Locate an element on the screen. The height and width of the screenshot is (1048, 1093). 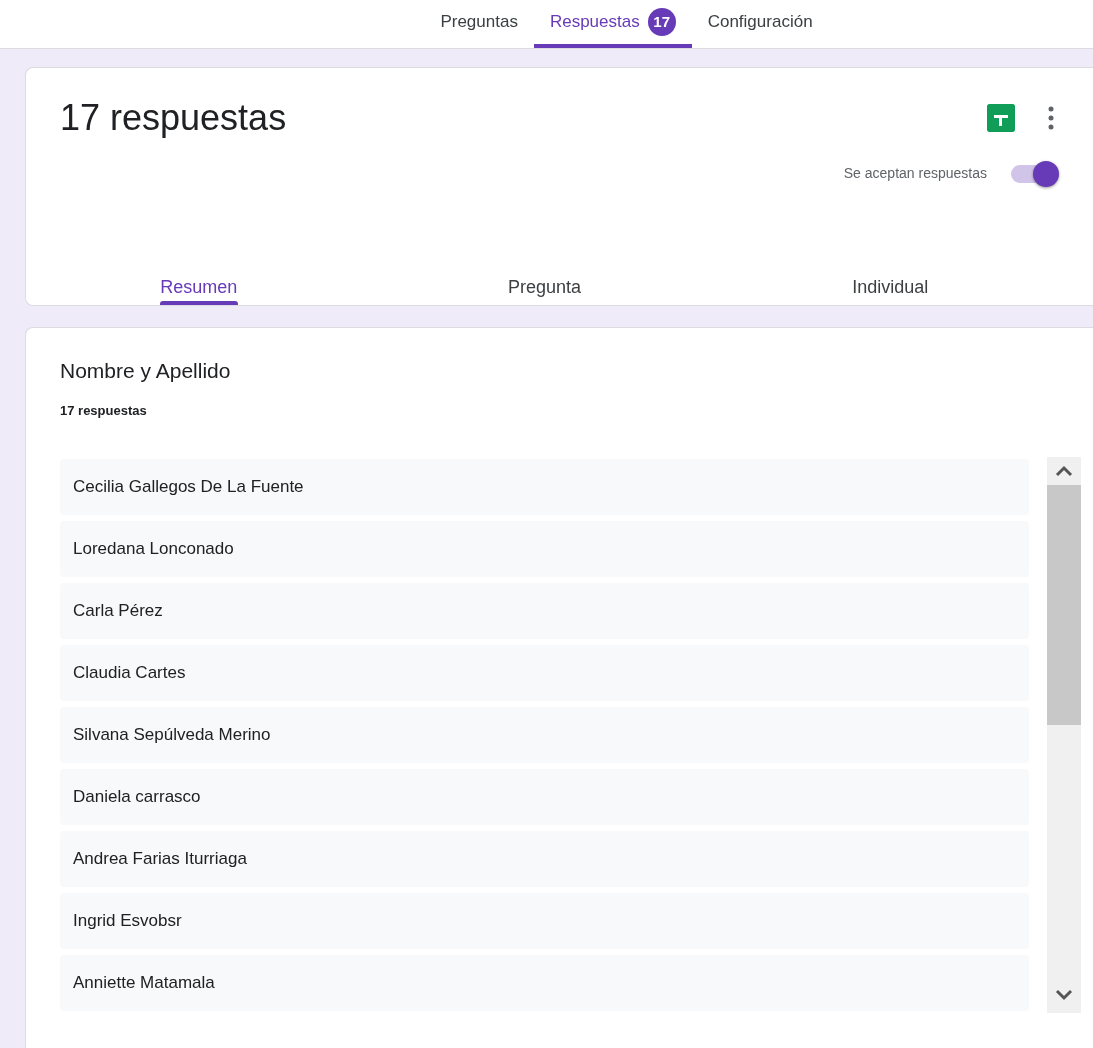
summary-tab: Individual is located at coordinates (890, 287).